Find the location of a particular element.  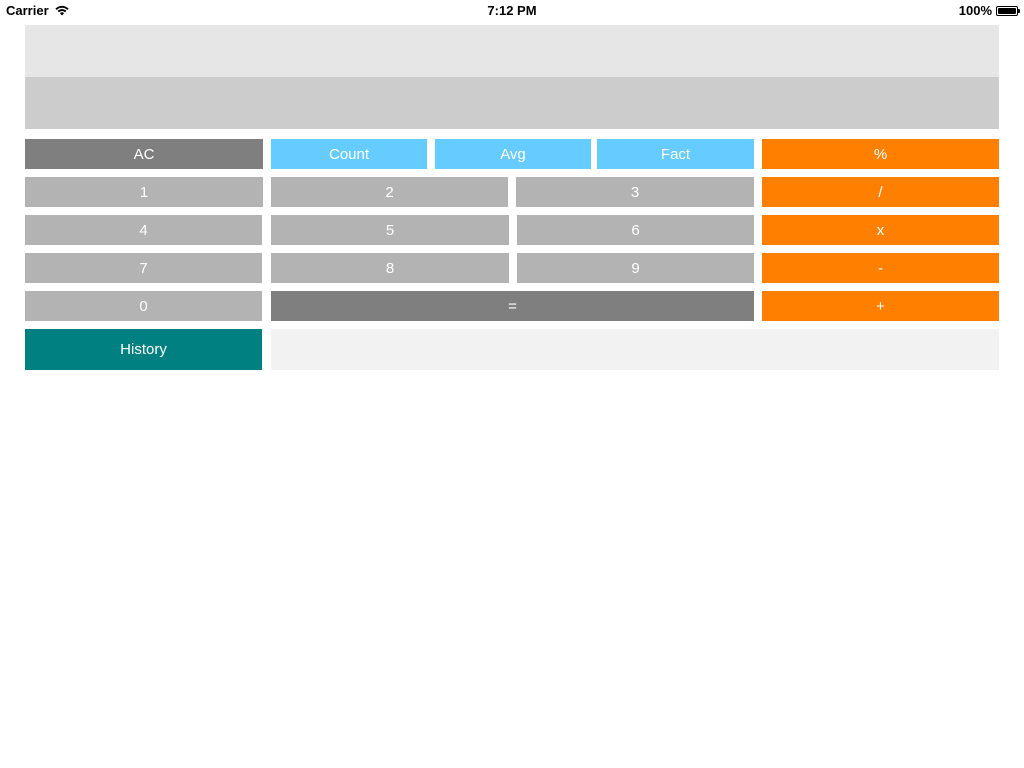

result-display is located at coordinates (512, 103).